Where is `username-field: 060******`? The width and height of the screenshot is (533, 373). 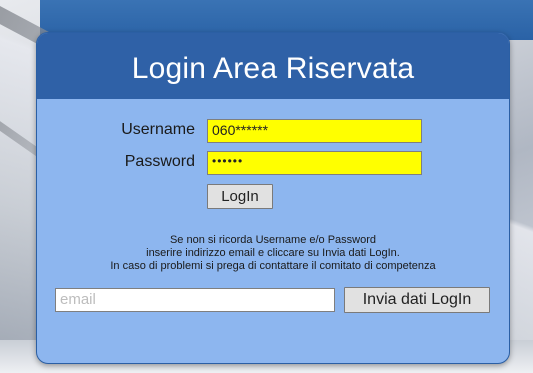 username-field: 060****** is located at coordinates (314, 131).